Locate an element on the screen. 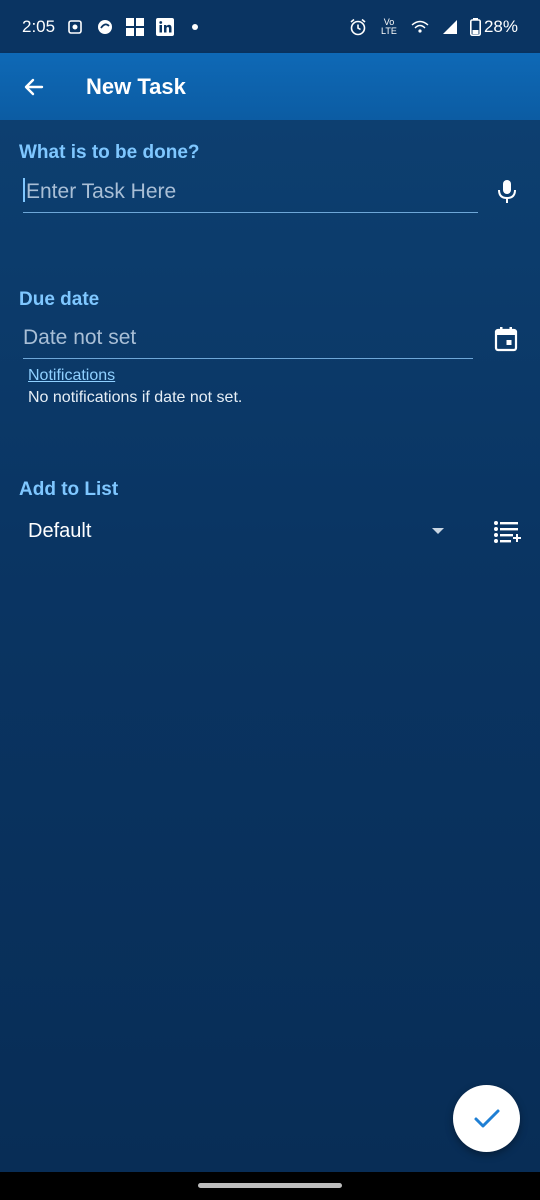  task-input: Enter Task Here is located at coordinates (250, 195).